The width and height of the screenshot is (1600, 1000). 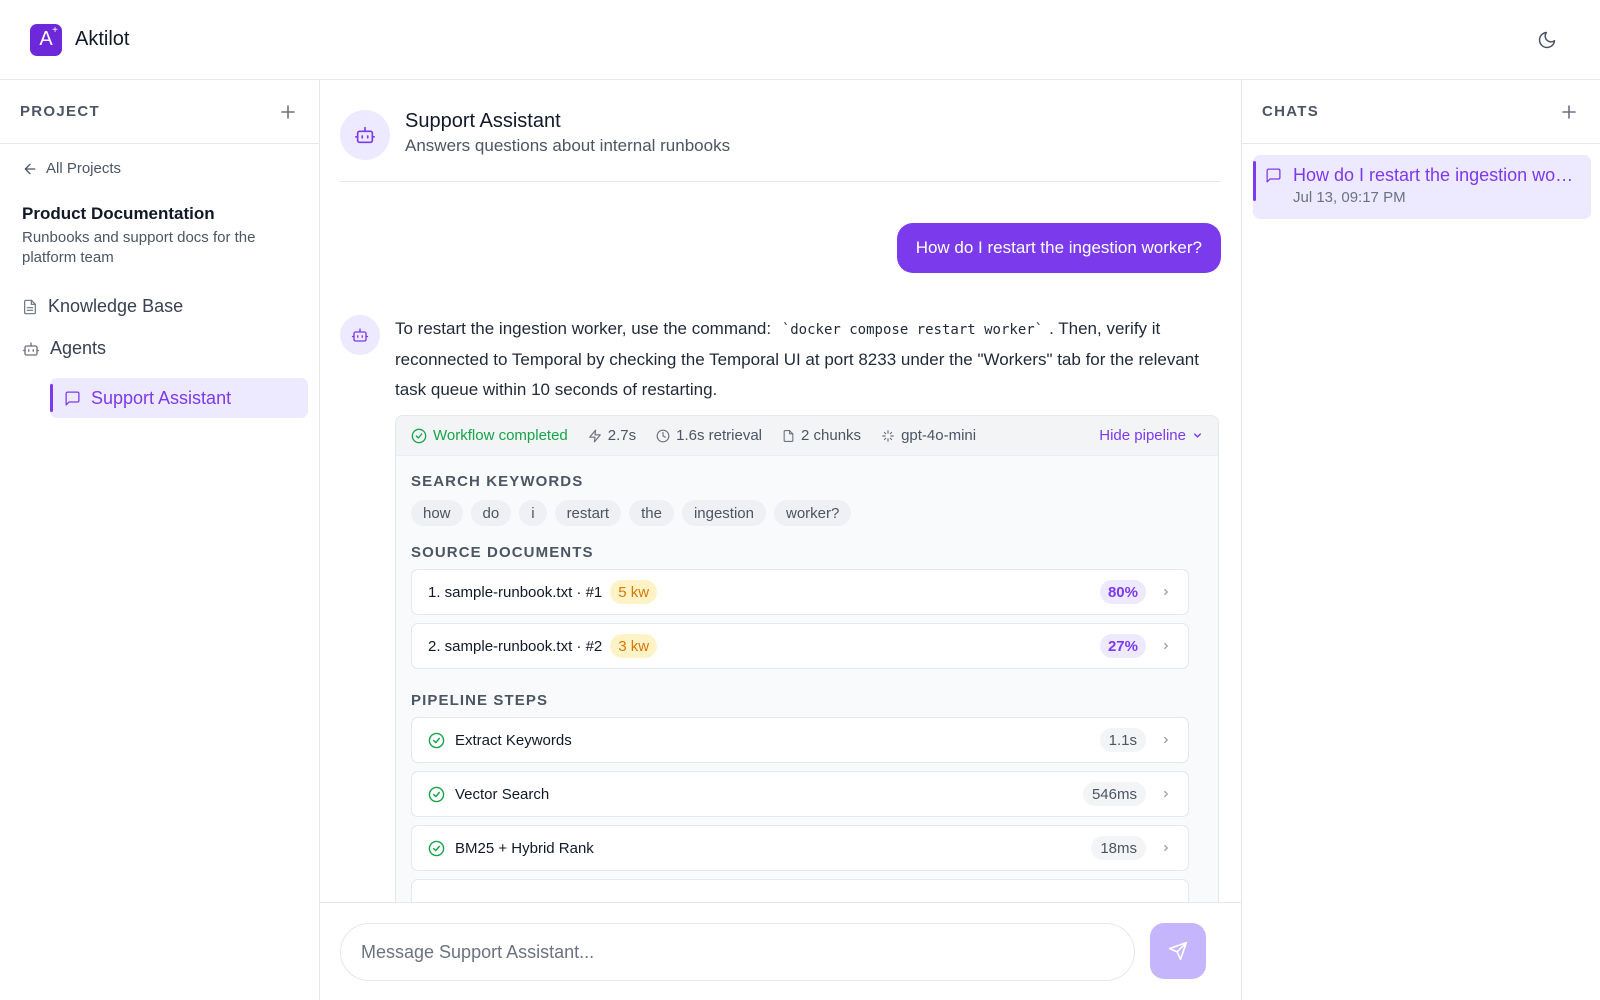 What do you see at coordinates (831, 435) in the screenshot?
I see `chunk-count-label: 2 chunks` at bounding box center [831, 435].